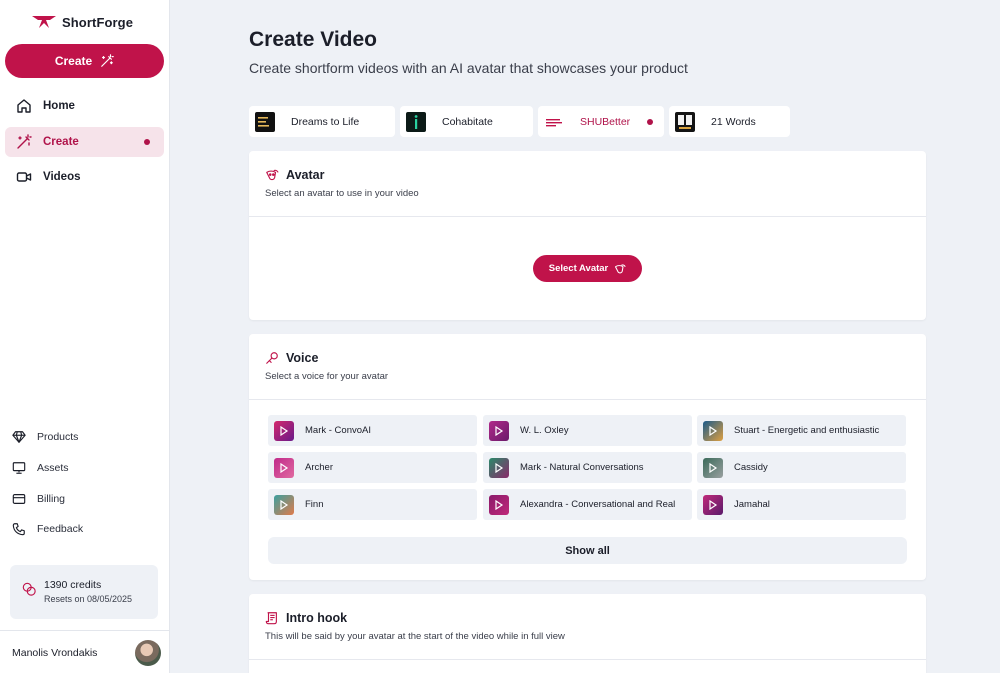 The height and width of the screenshot is (673, 1000). What do you see at coordinates (107, 60) in the screenshot?
I see `magic-wand-icon` at bounding box center [107, 60].